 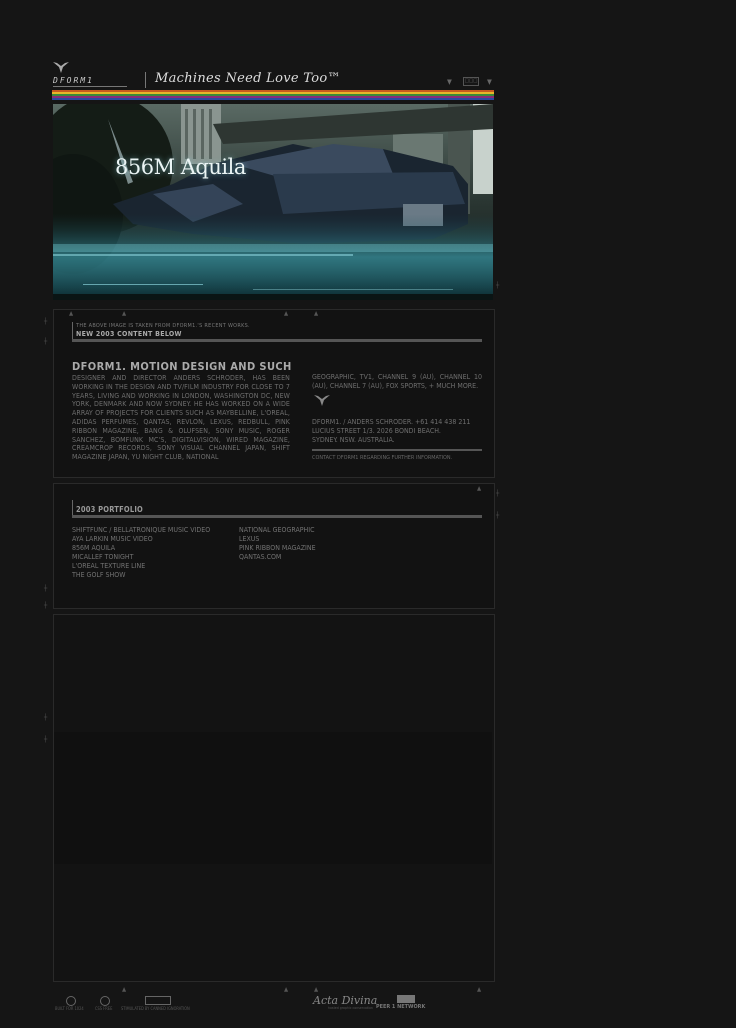 I want to click on bird-logo-icon, so click(x=322, y=400).